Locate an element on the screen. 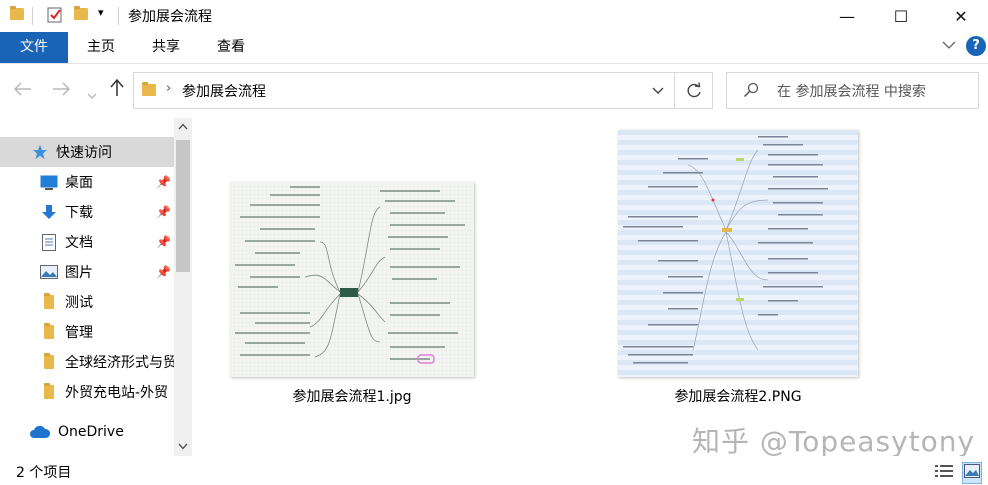 Image resolution: width=988 pixels, height=485 pixels. sidebar-item-desktop: 桌面 is located at coordinates (87, 182).